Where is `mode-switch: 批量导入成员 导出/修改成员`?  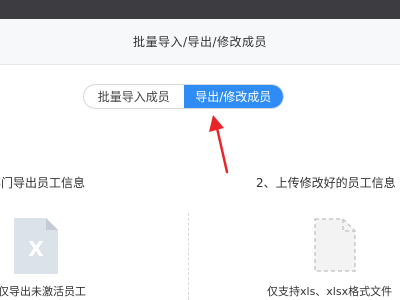 mode-switch: 批量导入成员 导出/修改成员 is located at coordinates (183, 96).